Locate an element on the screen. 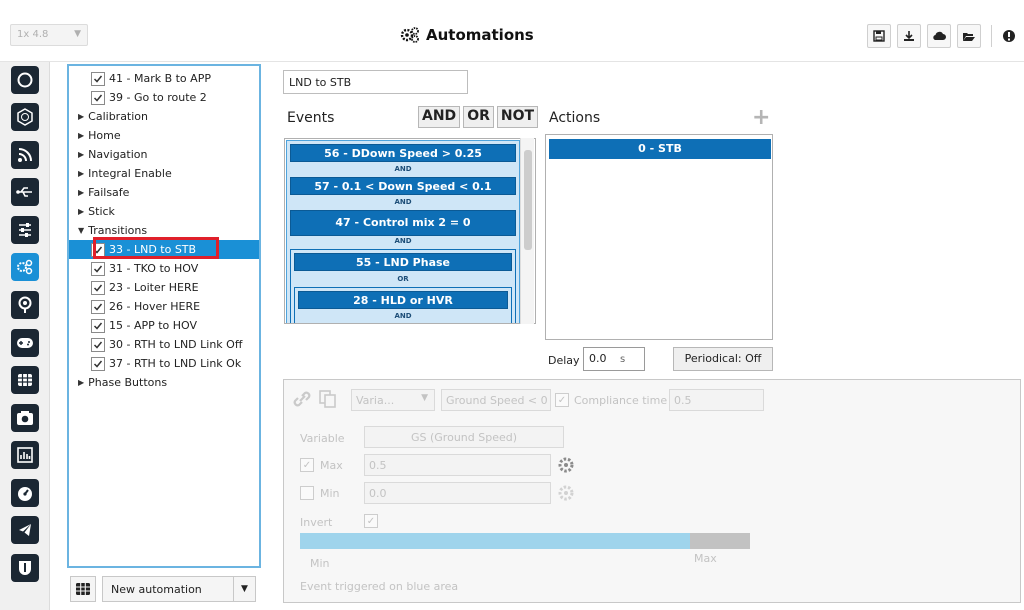  camera-button is located at coordinates (25, 418).